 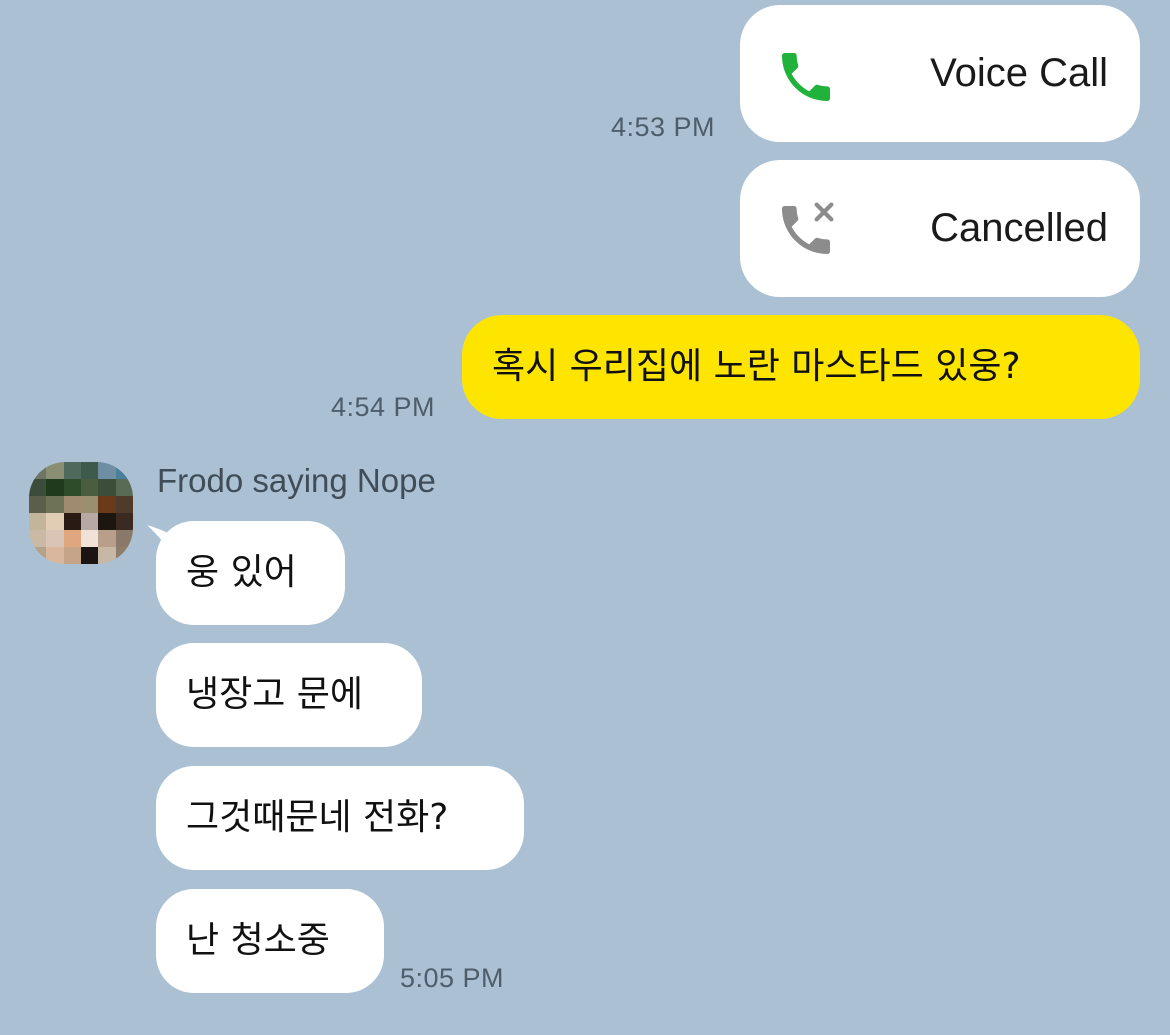 I want to click on phone-cancelled-icon, so click(x=808, y=228).